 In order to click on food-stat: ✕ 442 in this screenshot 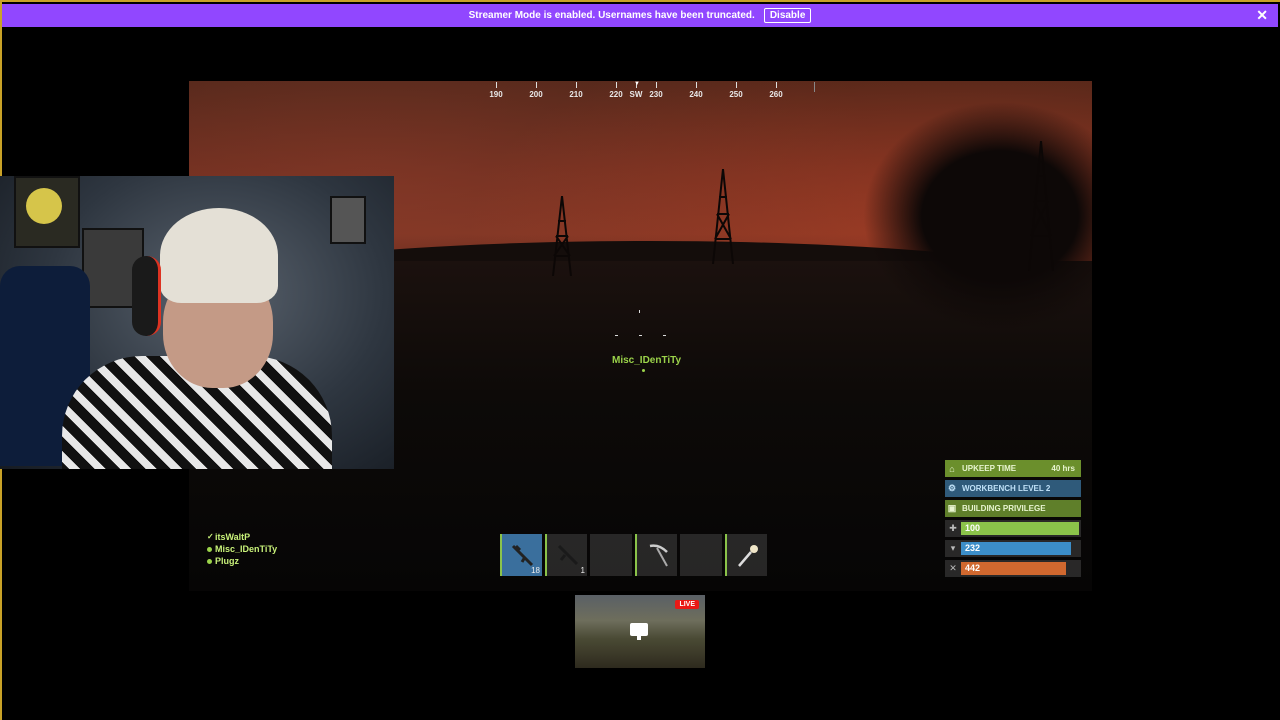, I will do `click(1013, 568)`.